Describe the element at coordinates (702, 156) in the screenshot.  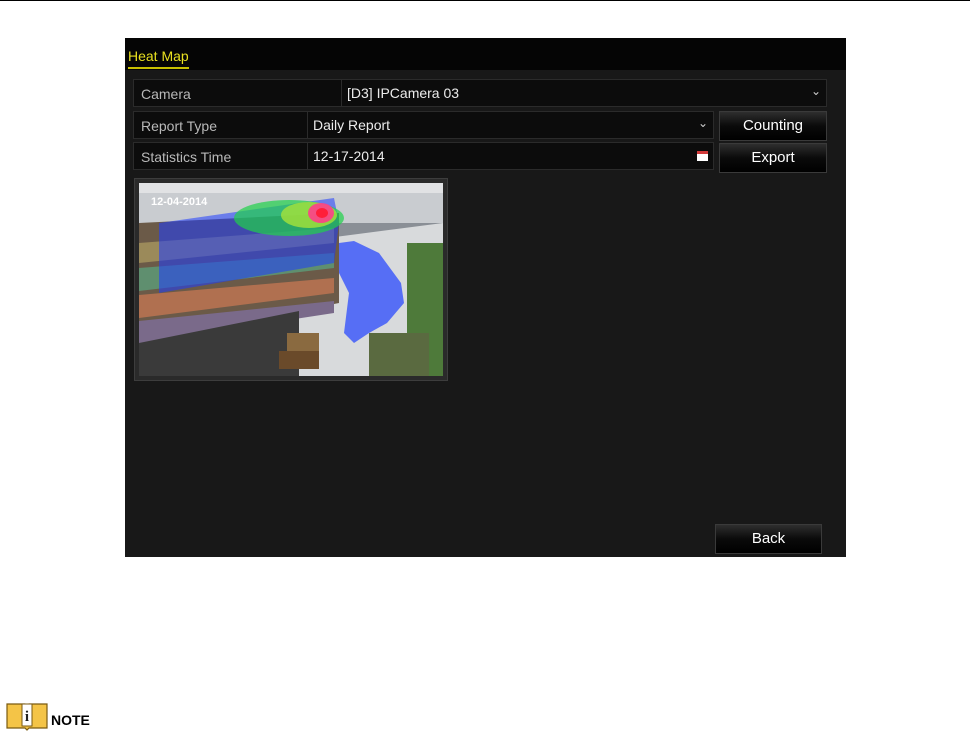
I see `calendar-icon` at that location.